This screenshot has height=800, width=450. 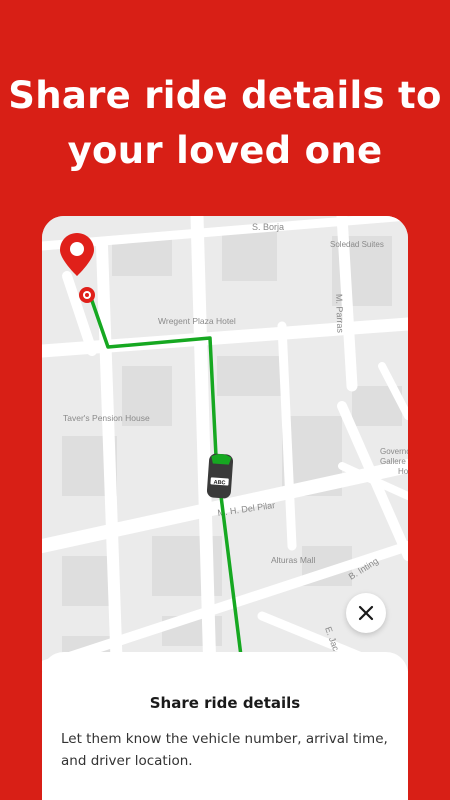 I want to click on place-label: Wregent Plaza Hotel, so click(x=197, y=321).